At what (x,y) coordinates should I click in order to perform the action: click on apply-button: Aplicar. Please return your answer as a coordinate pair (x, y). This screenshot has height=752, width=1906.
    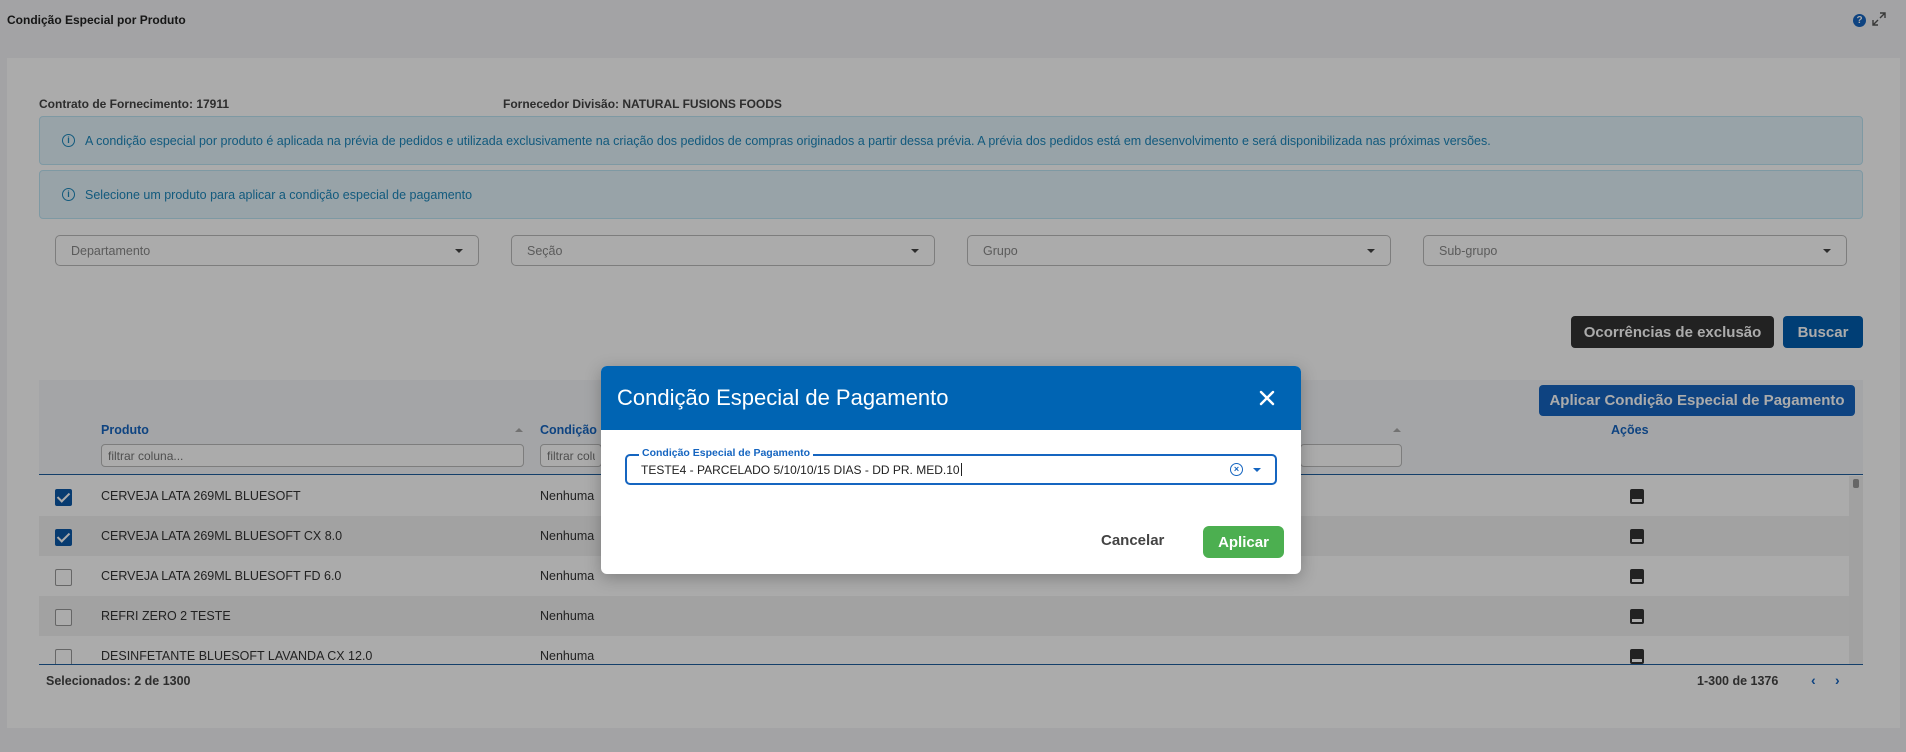
    Looking at the image, I should click on (1243, 542).